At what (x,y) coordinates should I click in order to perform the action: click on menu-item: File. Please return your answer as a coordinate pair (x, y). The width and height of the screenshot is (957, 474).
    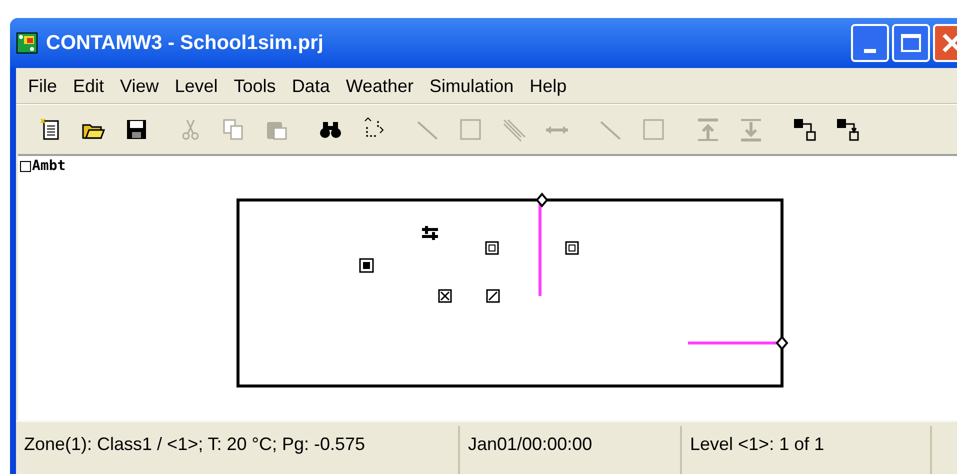
    Looking at the image, I should click on (43, 86).